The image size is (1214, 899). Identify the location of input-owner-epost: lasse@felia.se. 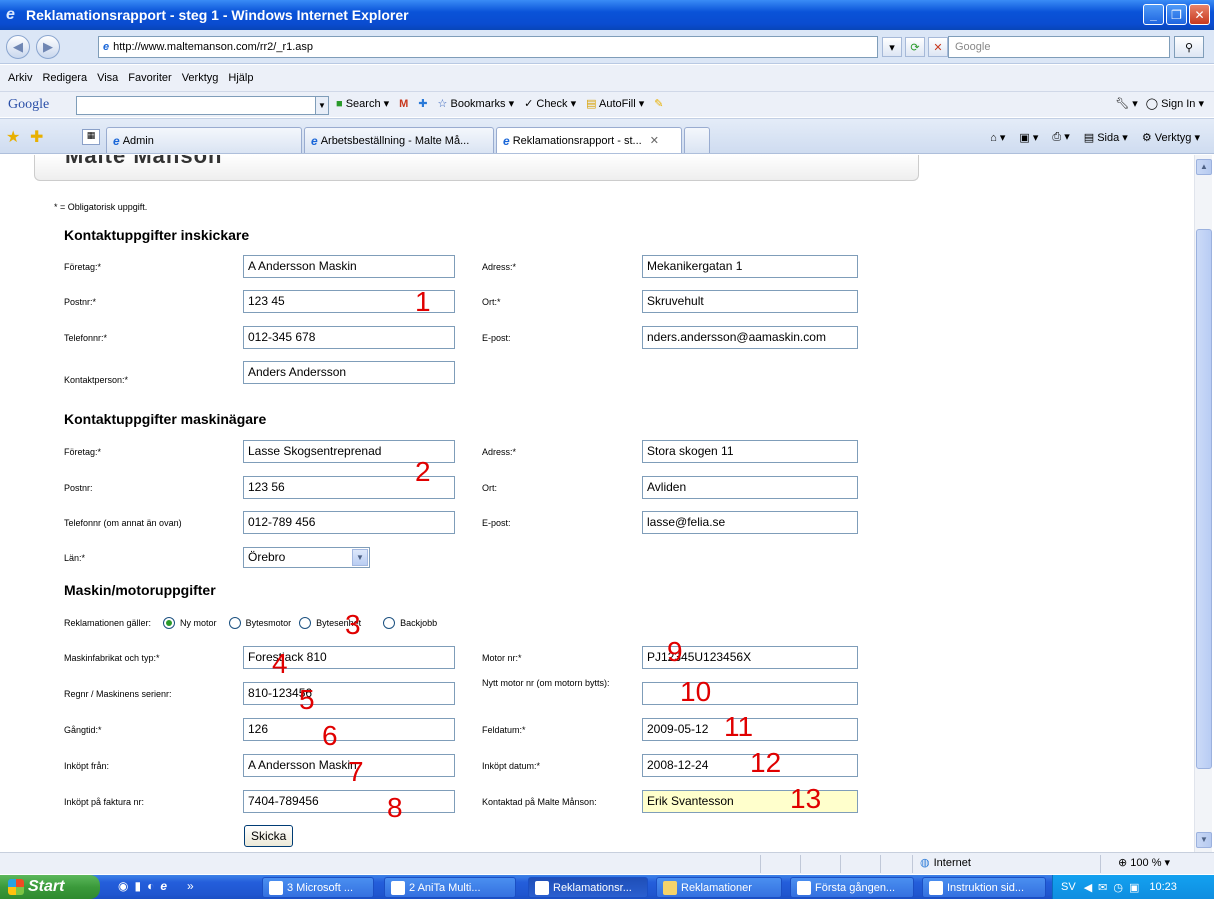
(750, 522).